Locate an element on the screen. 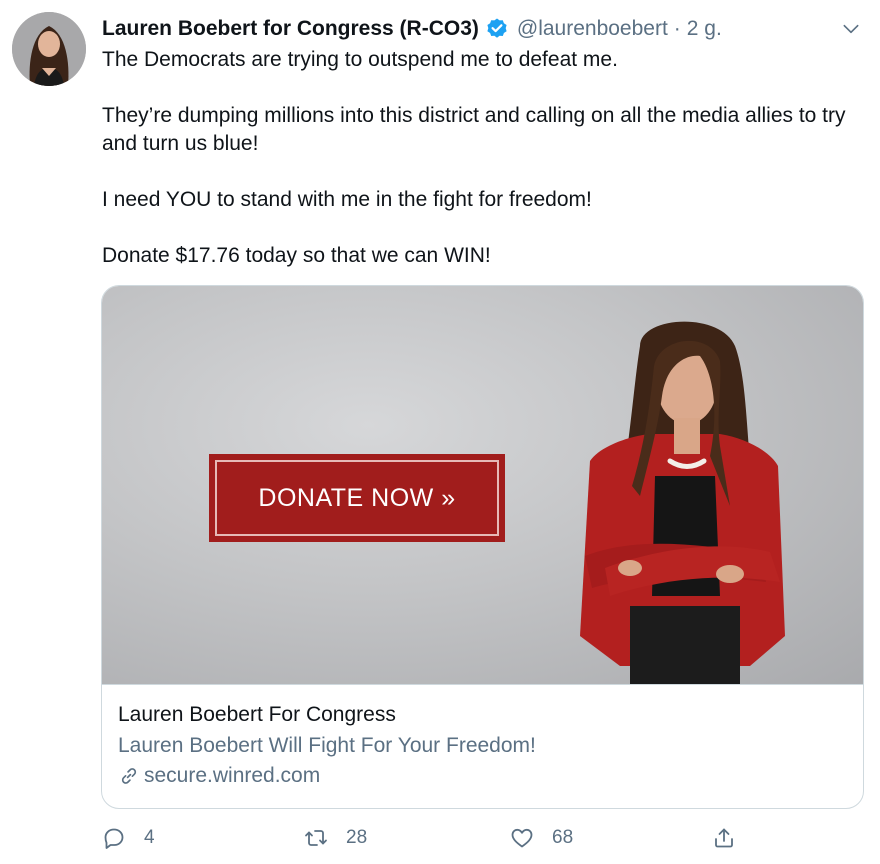  avatar is located at coordinates (49, 49).